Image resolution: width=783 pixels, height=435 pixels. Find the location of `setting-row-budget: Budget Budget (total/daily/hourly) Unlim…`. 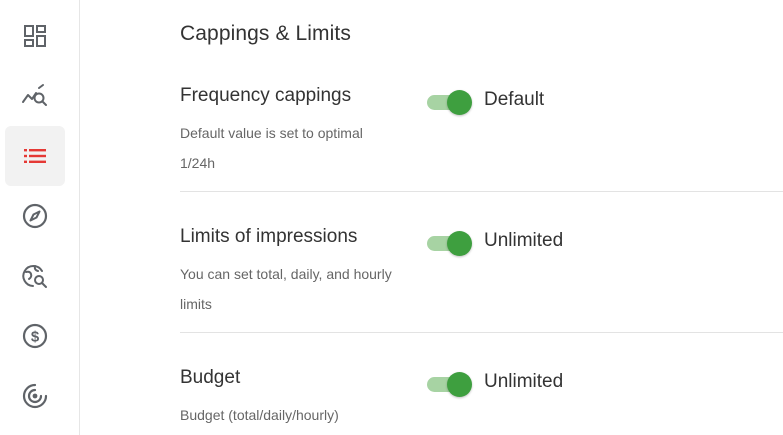

setting-row-budget: Budget Budget (total/daily/hourly) Unlim… is located at coordinates (481, 397).